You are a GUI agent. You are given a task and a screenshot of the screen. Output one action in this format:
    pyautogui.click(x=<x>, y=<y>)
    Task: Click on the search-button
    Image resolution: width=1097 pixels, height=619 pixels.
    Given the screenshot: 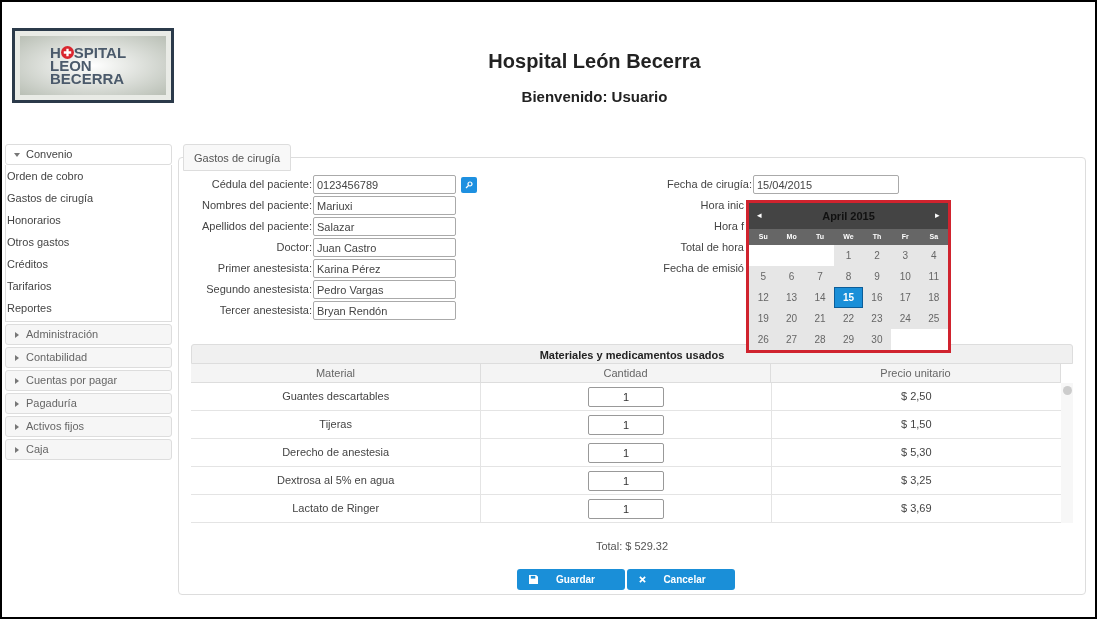 What is the action you would take?
    pyautogui.click(x=469, y=184)
    